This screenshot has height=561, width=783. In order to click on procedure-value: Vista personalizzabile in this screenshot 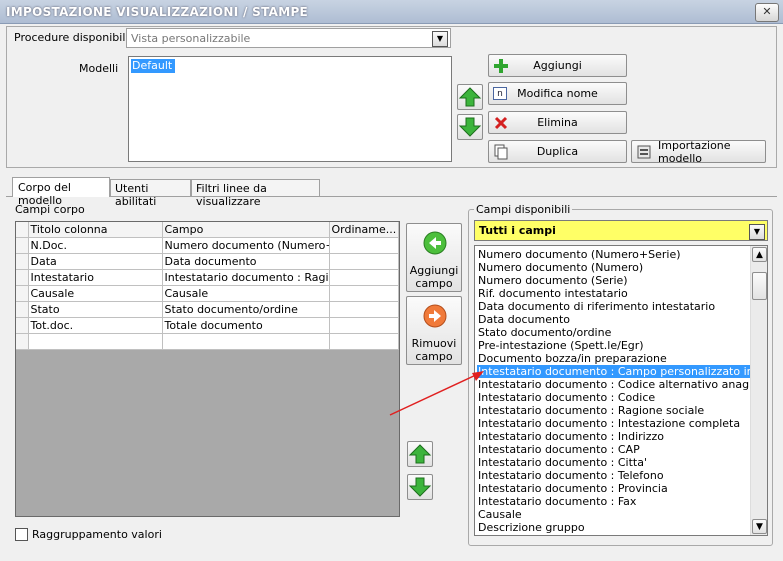, I will do `click(191, 38)`.